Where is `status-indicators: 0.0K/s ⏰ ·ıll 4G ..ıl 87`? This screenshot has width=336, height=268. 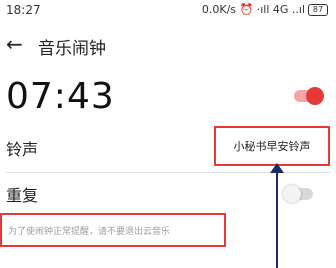 status-indicators: 0.0K/s ⏰ ·ıll 4G ..ıl 87 is located at coordinates (265, 9).